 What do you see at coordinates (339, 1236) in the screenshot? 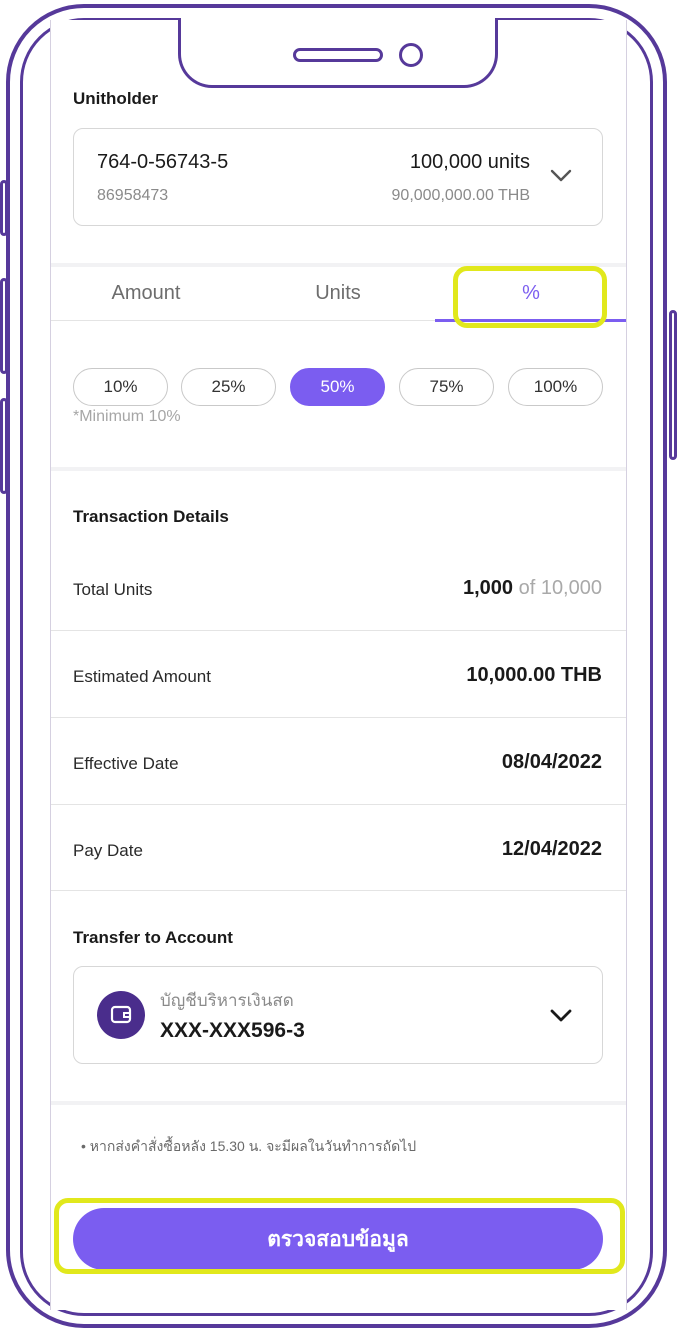
I see `review-button-highlight` at bounding box center [339, 1236].